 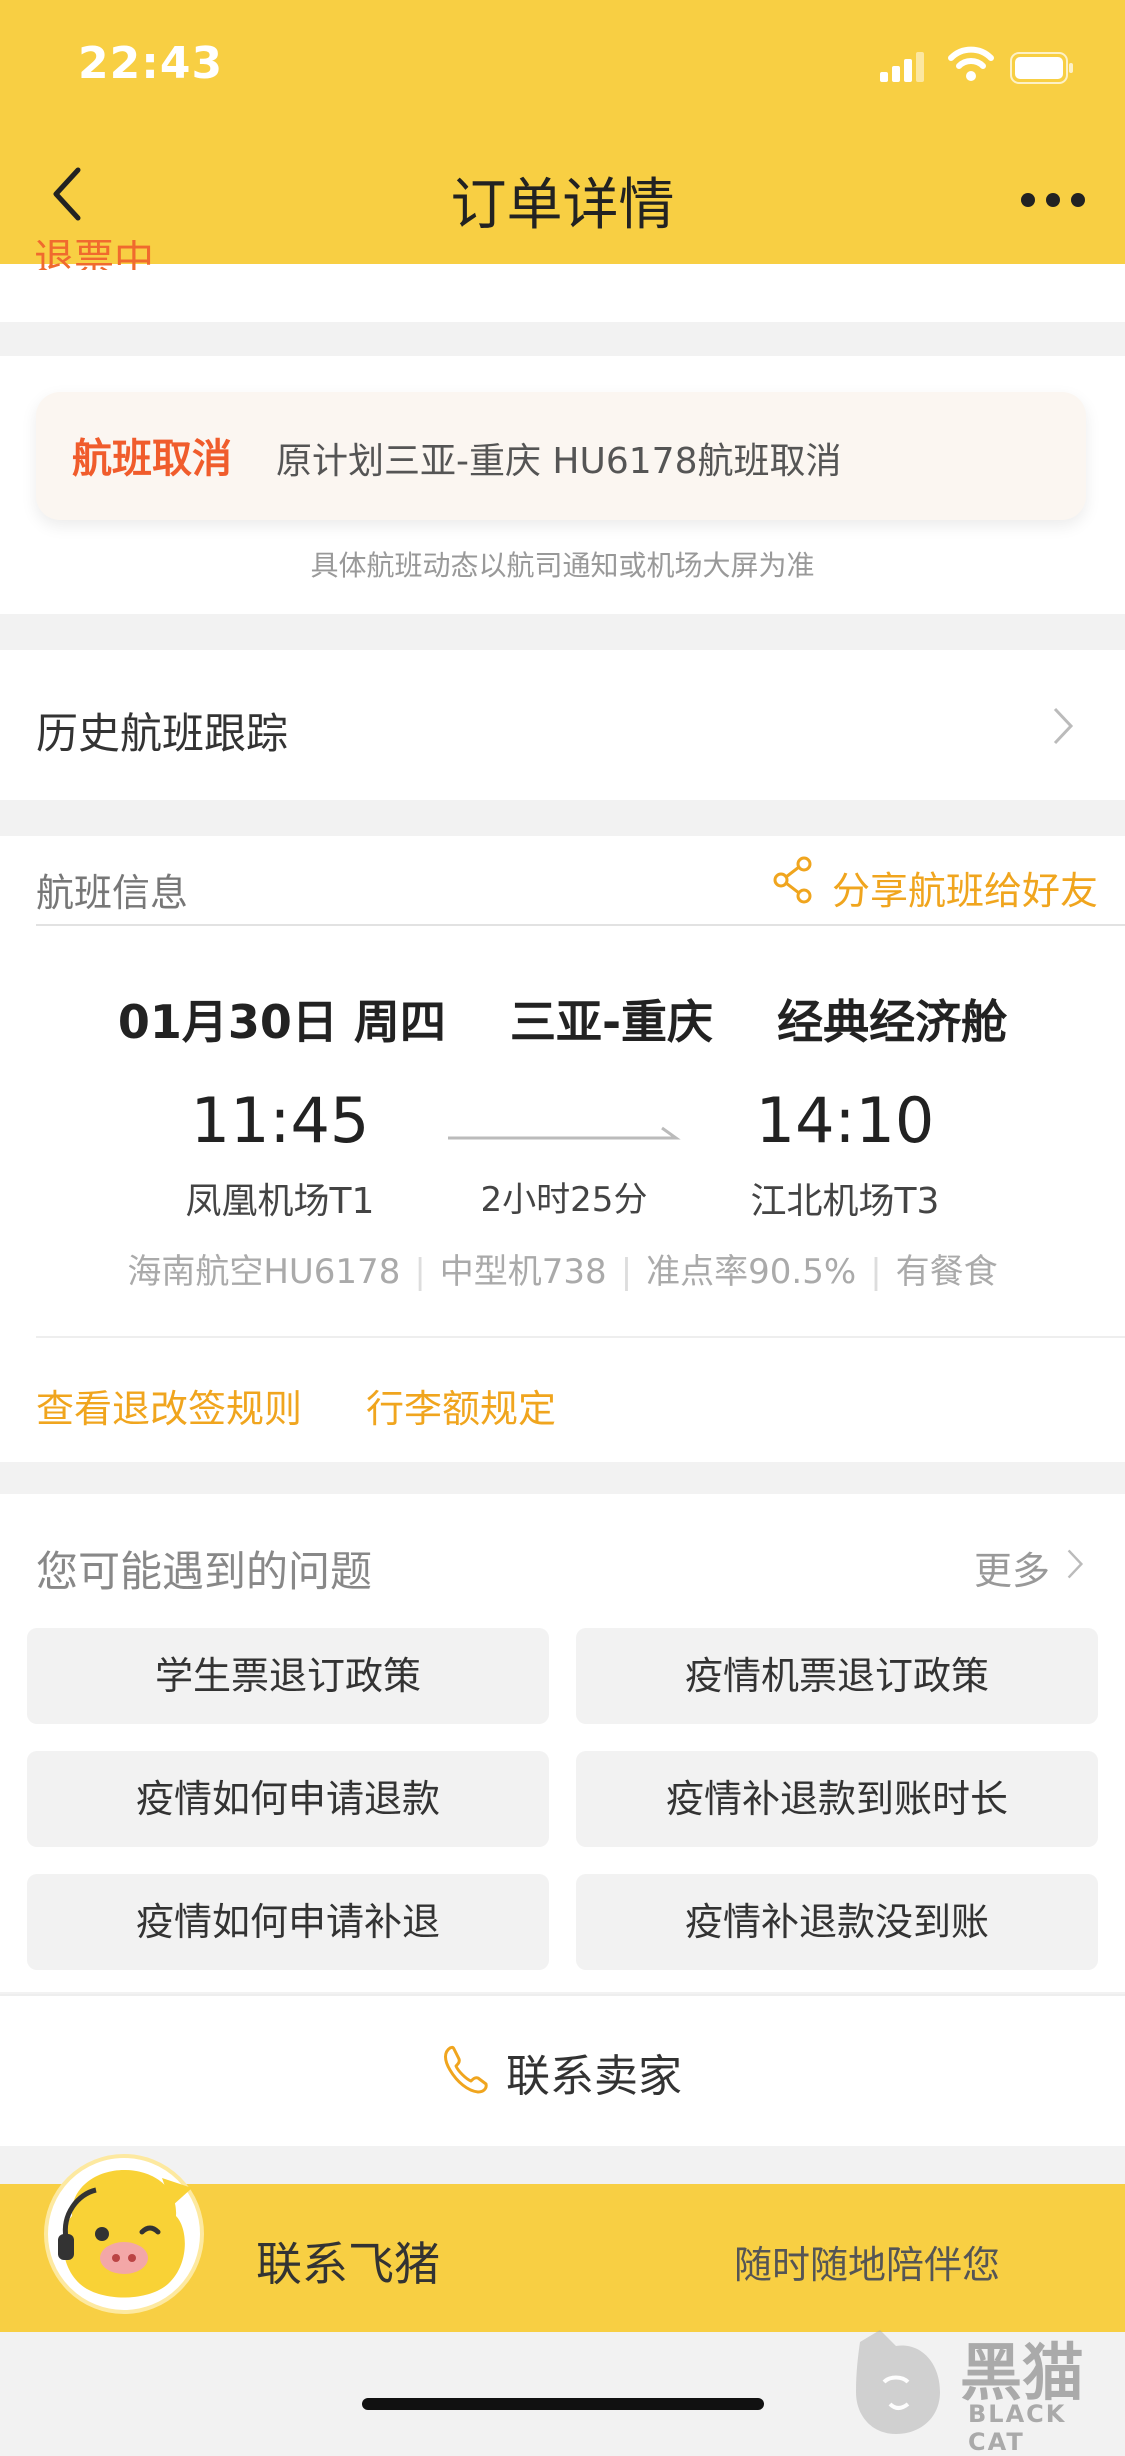 What do you see at coordinates (288, 1922) in the screenshot?
I see `question-button: 疫情如何申请补退` at bounding box center [288, 1922].